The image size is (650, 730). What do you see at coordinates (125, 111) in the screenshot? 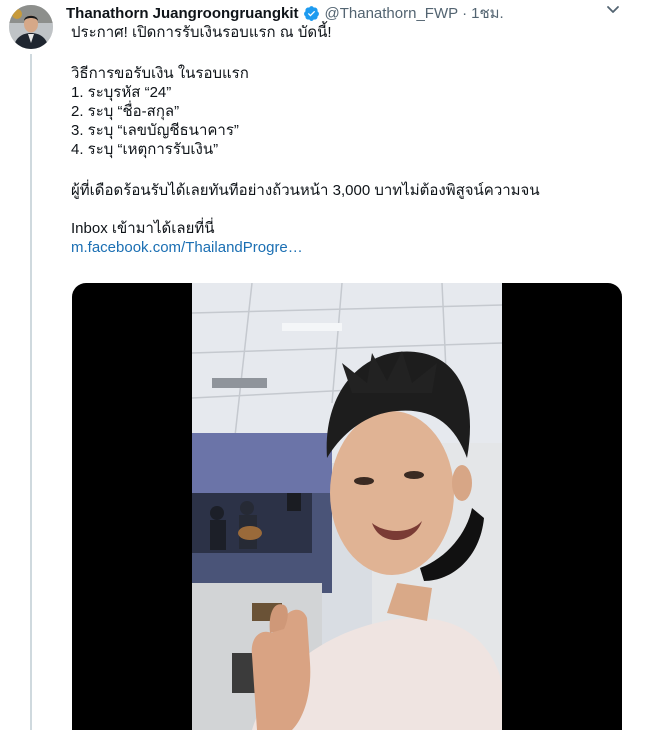
I see `instruction-step-2: 2. ระบุ “ชื่อ-สกุล”` at bounding box center [125, 111].